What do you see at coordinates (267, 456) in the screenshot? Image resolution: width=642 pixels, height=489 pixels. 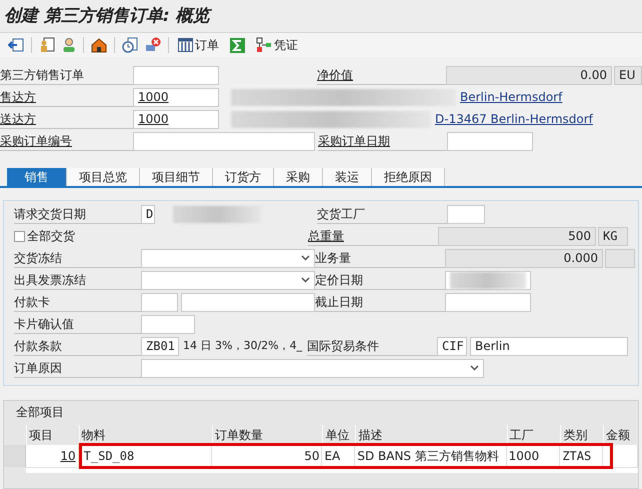 I see `table-cell: 50` at bounding box center [267, 456].